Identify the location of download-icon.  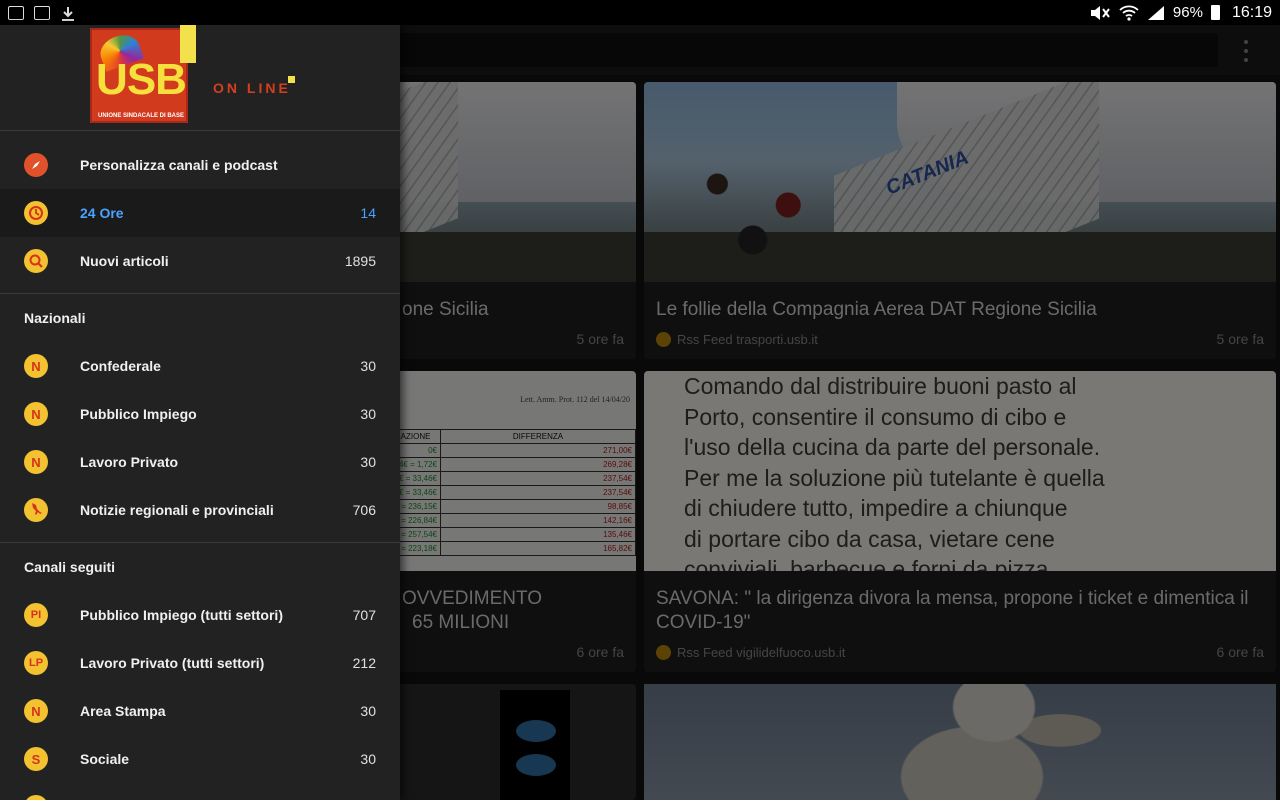
(68, 13).